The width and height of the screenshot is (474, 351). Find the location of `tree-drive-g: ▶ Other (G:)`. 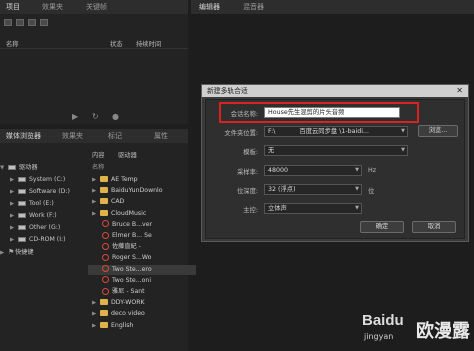

tree-drive-g: ▶ Other (G:) is located at coordinates (35, 228).